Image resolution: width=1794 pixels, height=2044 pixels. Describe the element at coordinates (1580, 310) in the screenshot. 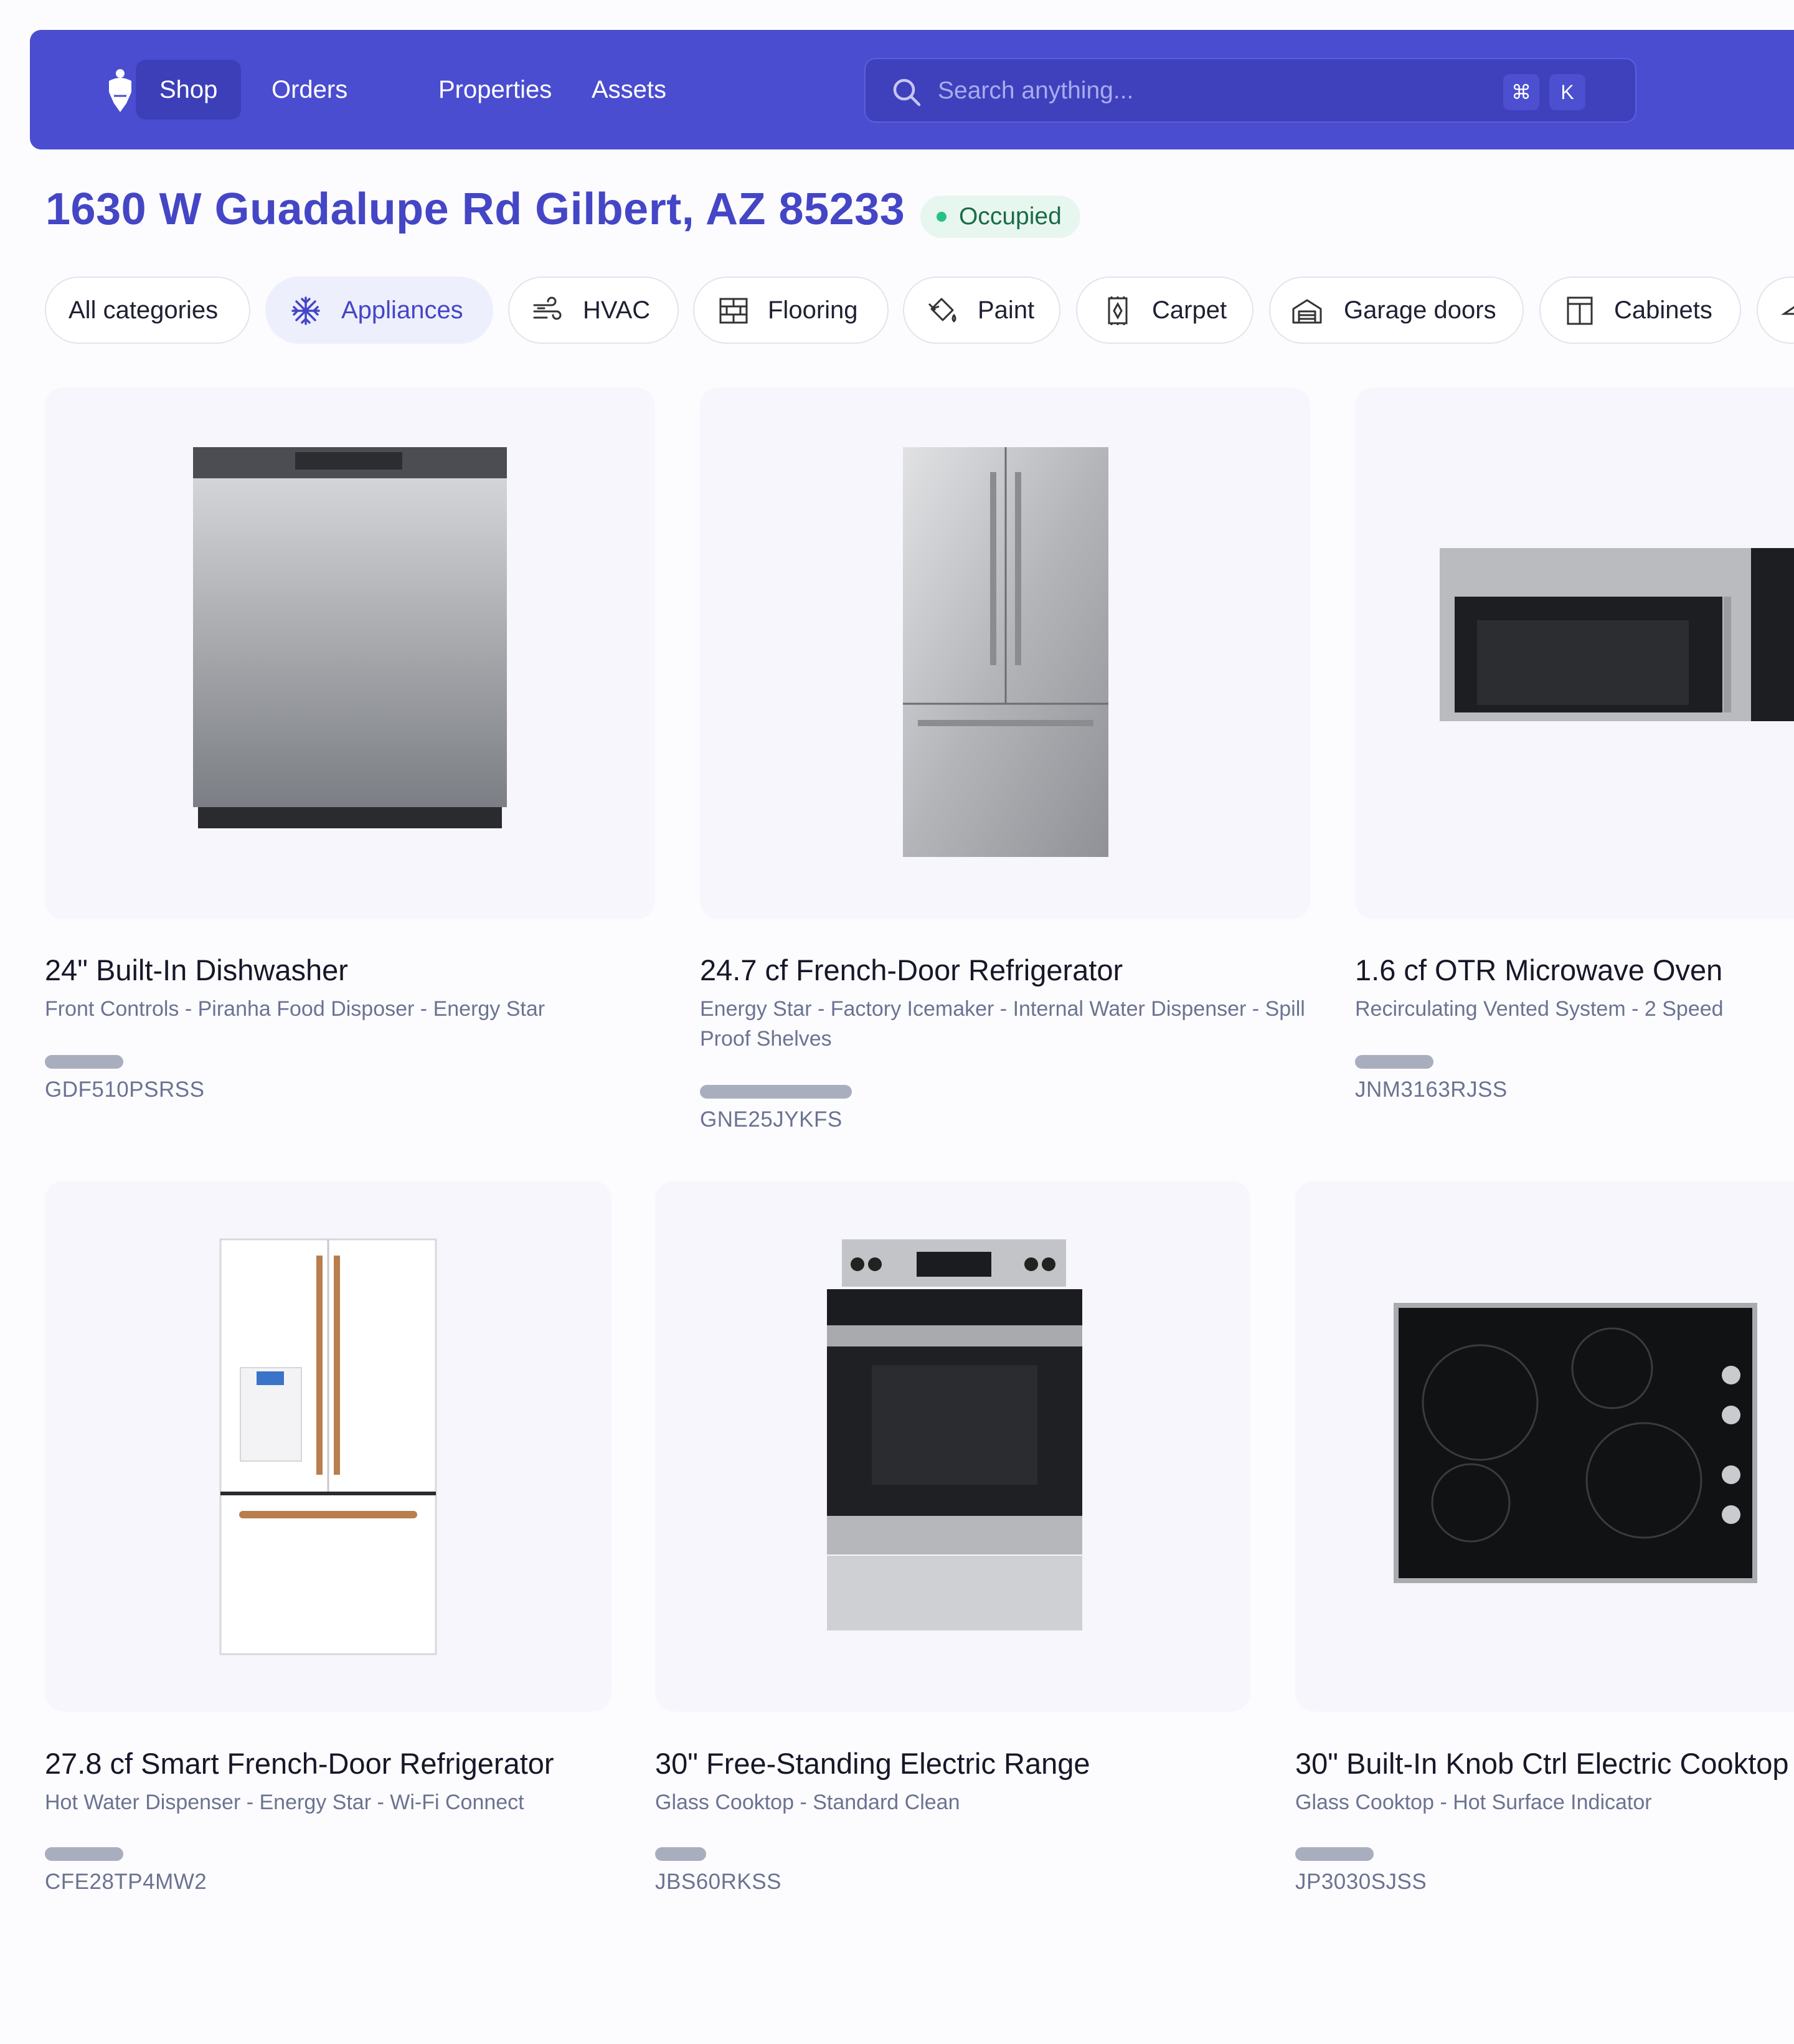

I see `cabinet-icon` at that location.